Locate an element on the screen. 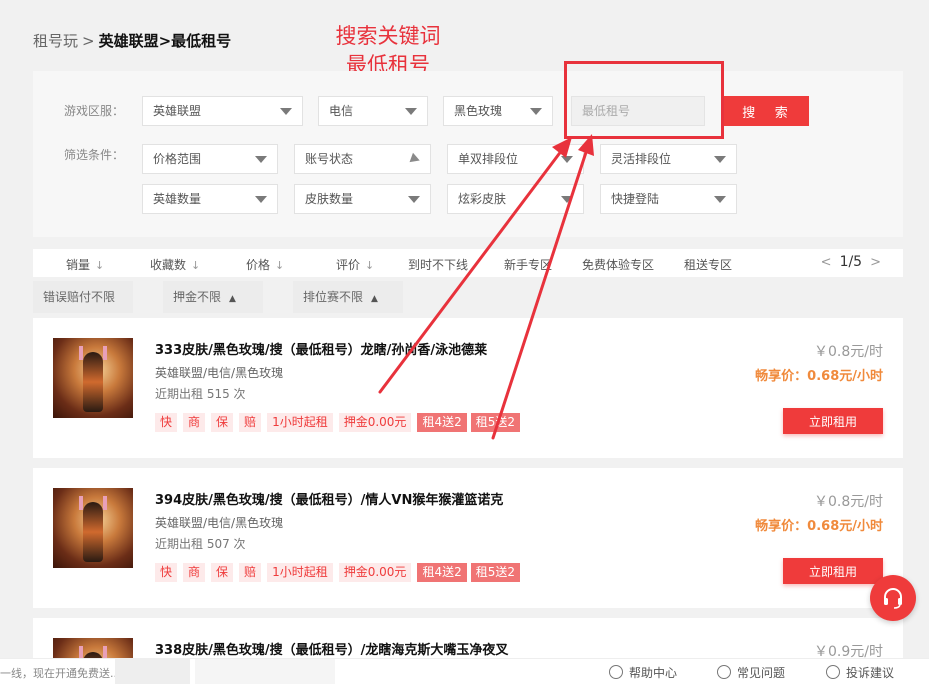  sort-rating: 评价 ↓ is located at coordinates (355, 264).